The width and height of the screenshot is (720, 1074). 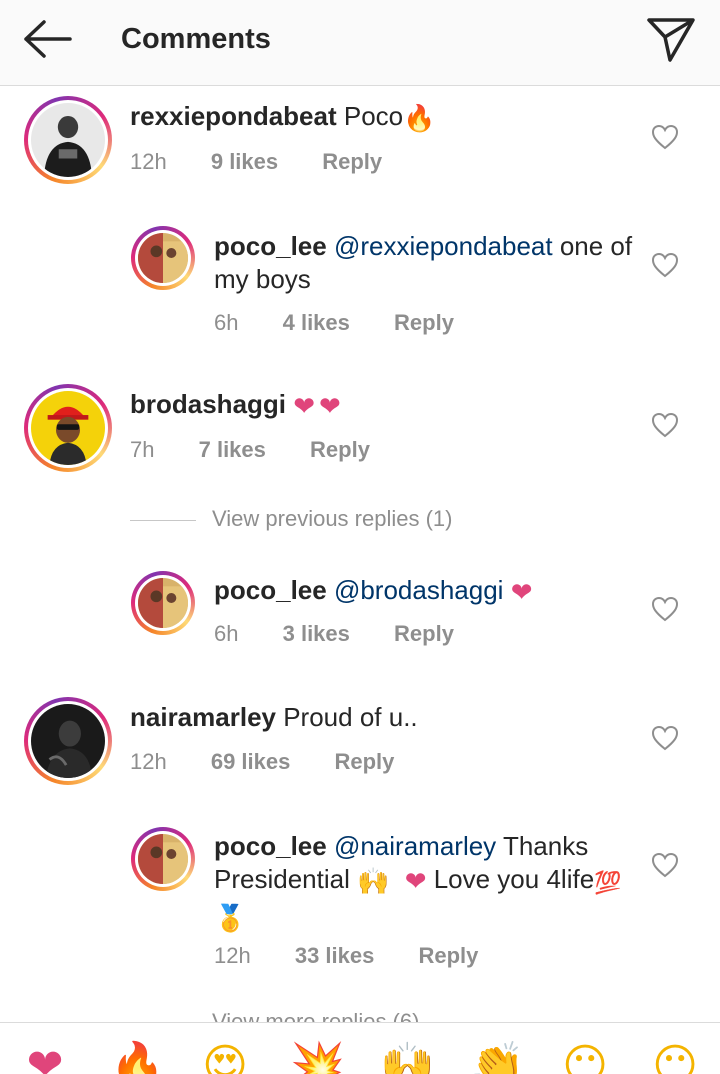 What do you see at coordinates (443, 246) in the screenshot?
I see `mention-link: @rexxiepondabeat` at bounding box center [443, 246].